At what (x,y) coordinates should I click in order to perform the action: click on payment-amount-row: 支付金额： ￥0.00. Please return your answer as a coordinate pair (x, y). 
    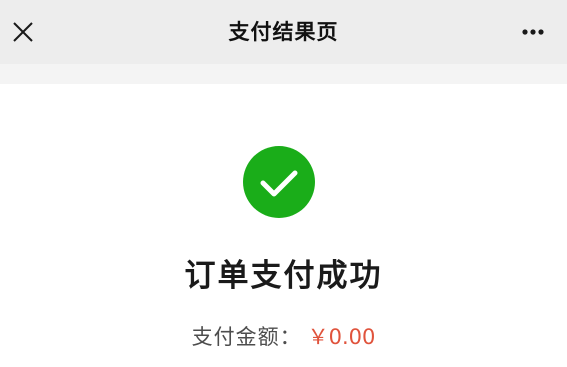
    Looking at the image, I should click on (283, 337).